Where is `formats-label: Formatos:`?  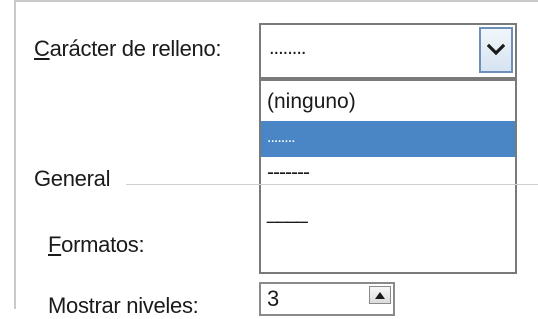
formats-label: Formatos: is located at coordinates (96, 245).